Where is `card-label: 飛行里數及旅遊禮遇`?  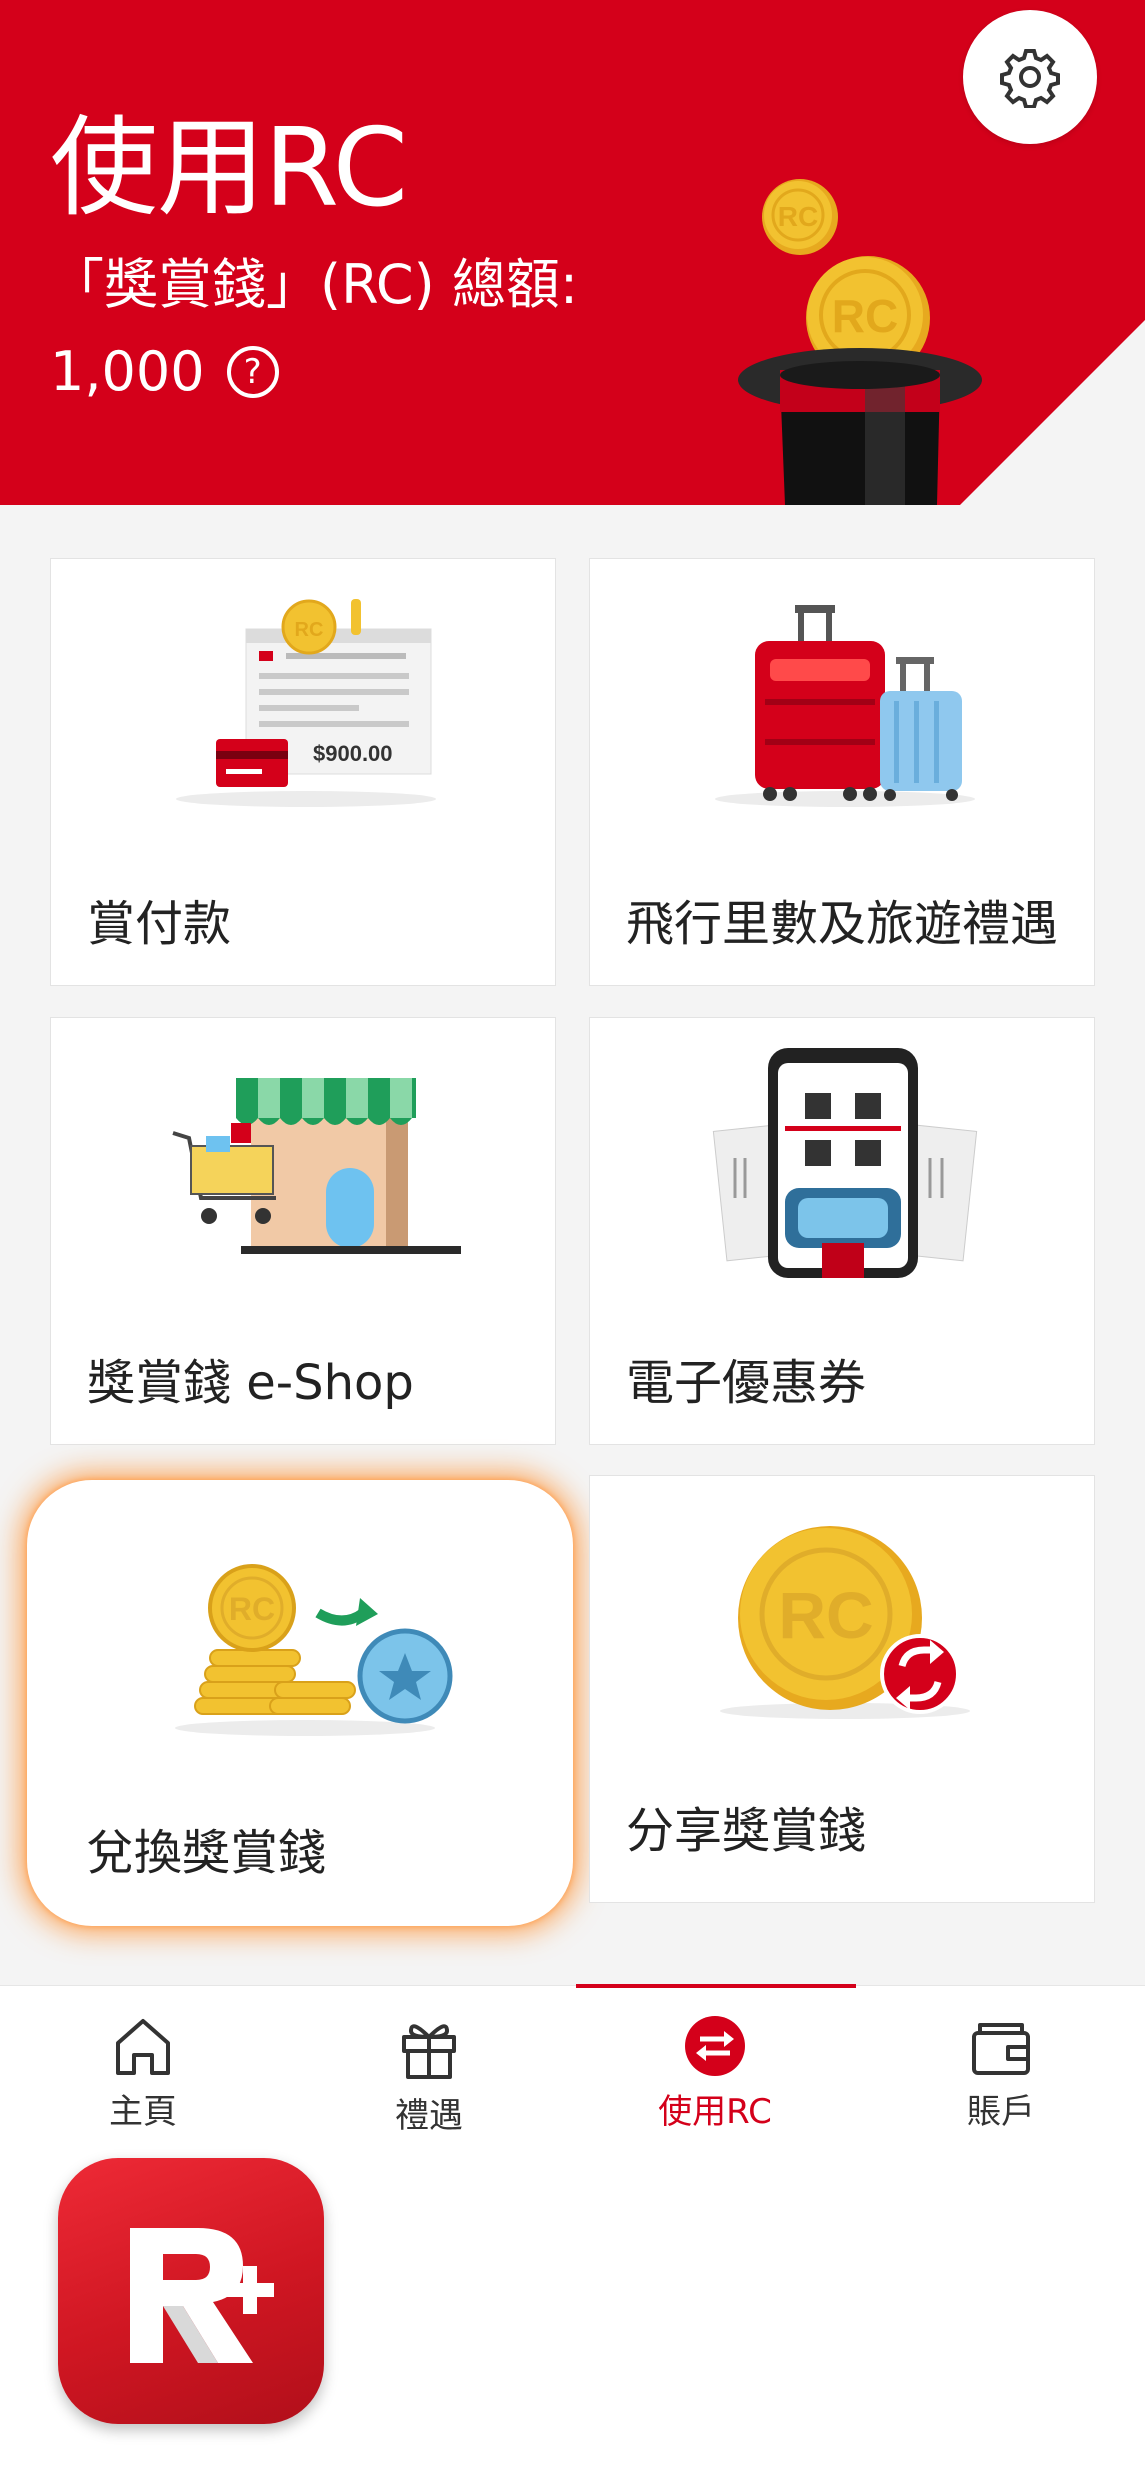
card-label: 飛行里數及旅遊禮遇 is located at coordinates (842, 924).